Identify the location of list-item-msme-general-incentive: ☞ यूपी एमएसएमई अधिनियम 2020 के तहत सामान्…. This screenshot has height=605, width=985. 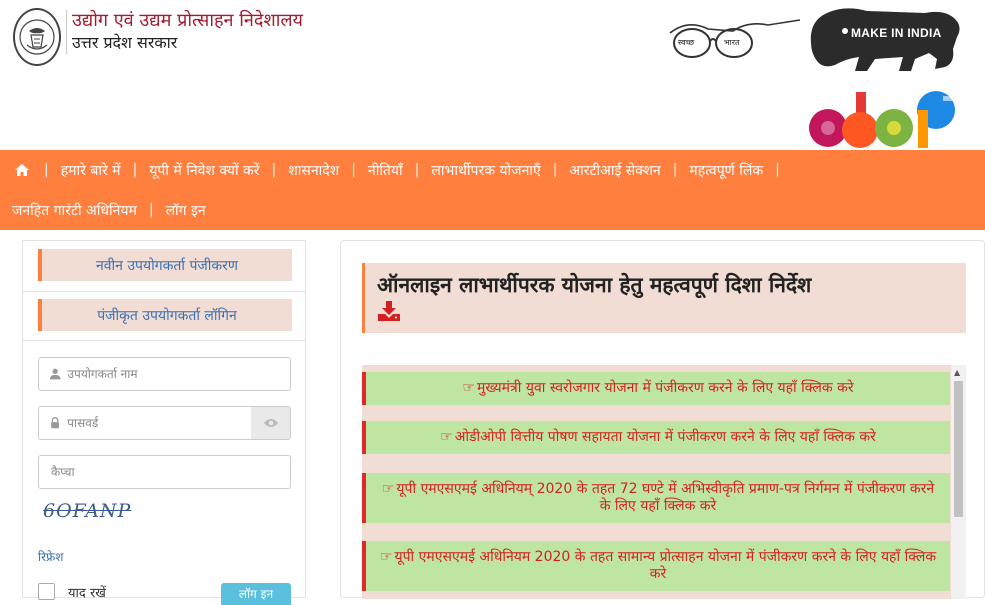
(656, 566).